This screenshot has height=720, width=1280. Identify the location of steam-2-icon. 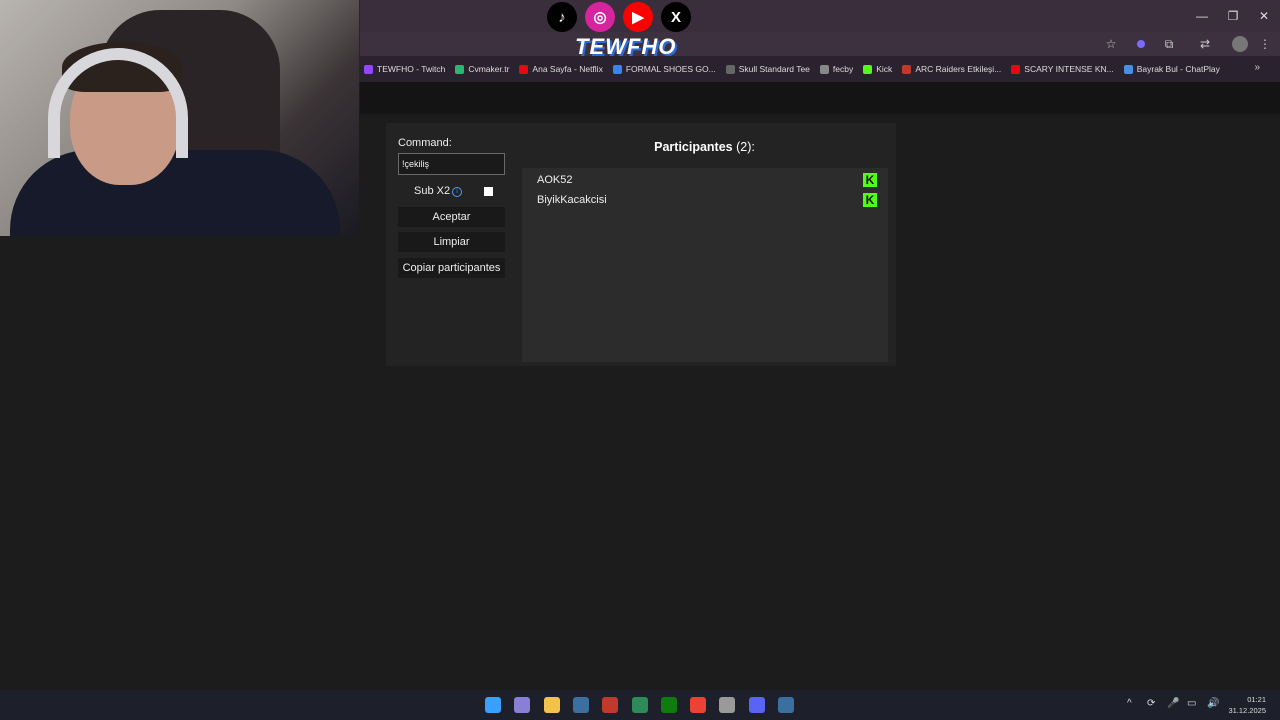
(786, 705).